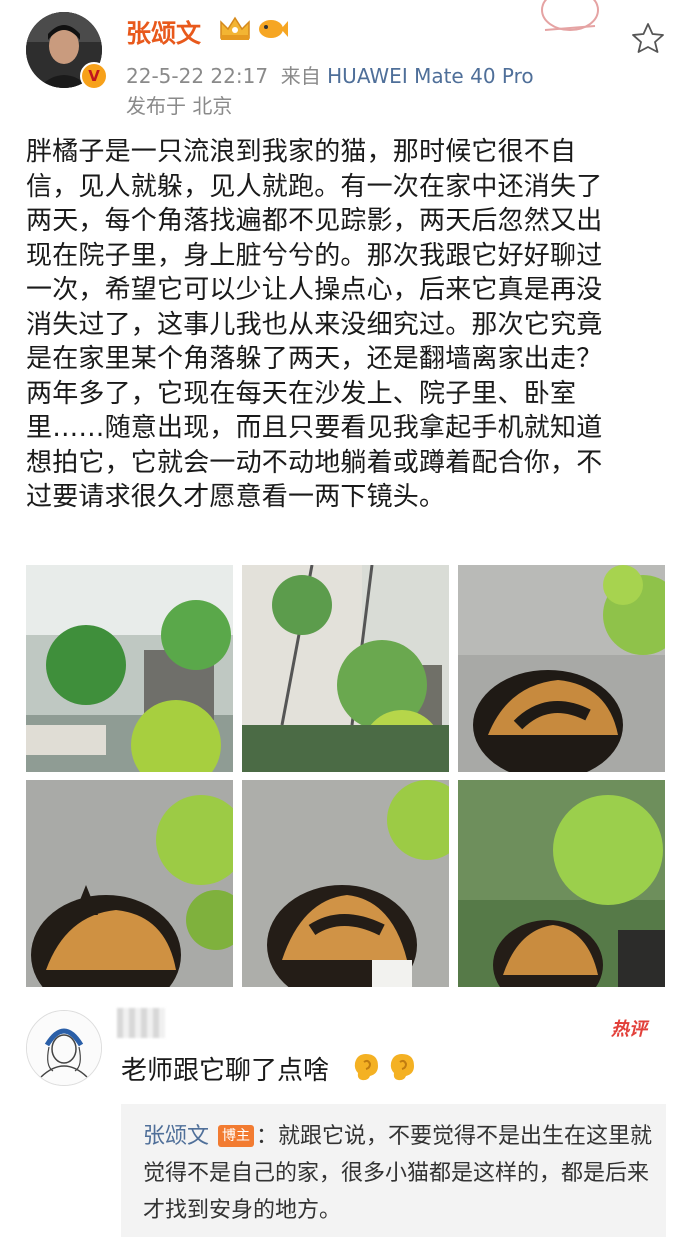  What do you see at coordinates (179, 106) in the screenshot?
I see `post-location: 发布于 北京` at bounding box center [179, 106].